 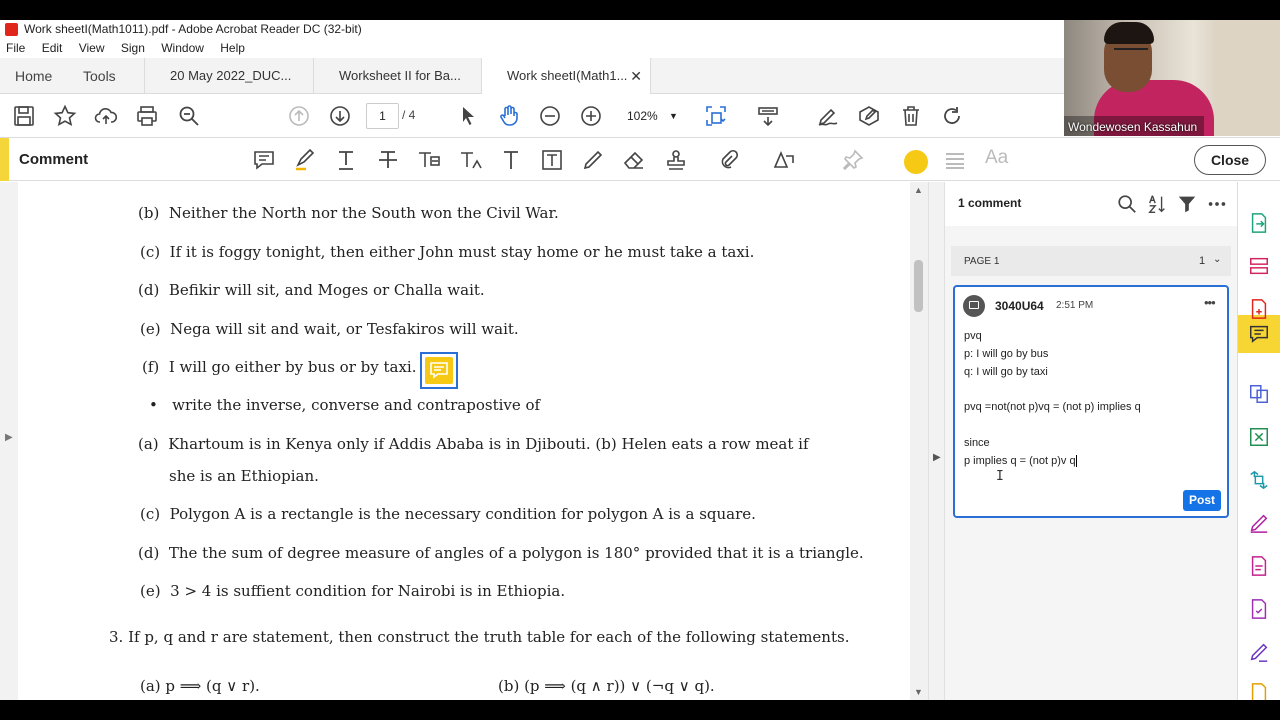 What do you see at coordinates (409, 115) in the screenshot?
I see `page-total: / 4` at bounding box center [409, 115].